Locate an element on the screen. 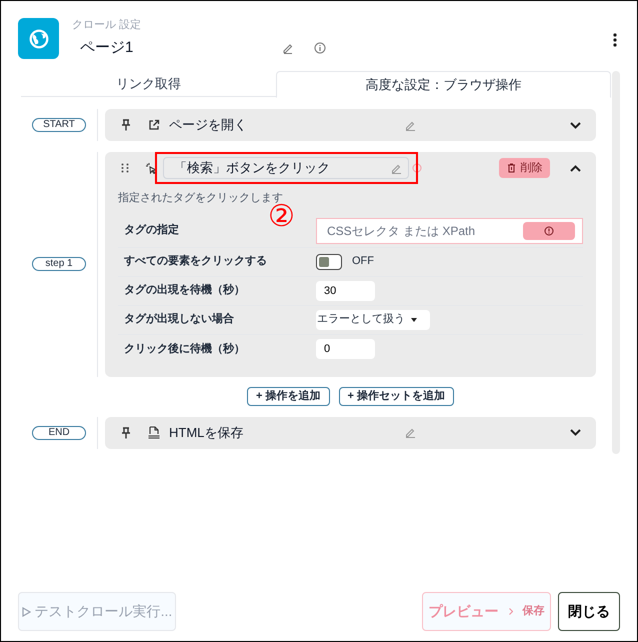  page-title: ページ1 is located at coordinates (107, 48).